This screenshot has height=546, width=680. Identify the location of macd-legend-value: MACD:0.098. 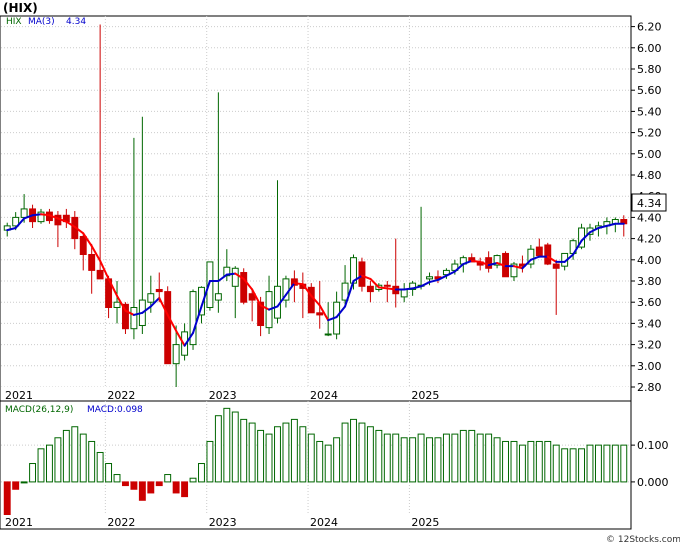
(115, 410).